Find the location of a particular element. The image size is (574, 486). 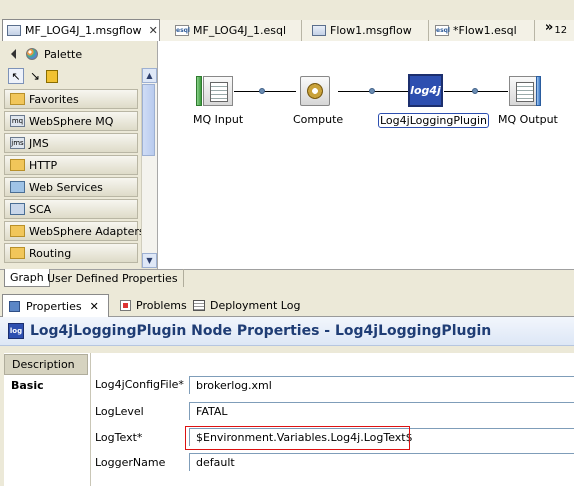

palette-tools: ↖ ↘ is located at coordinates (70, 76).